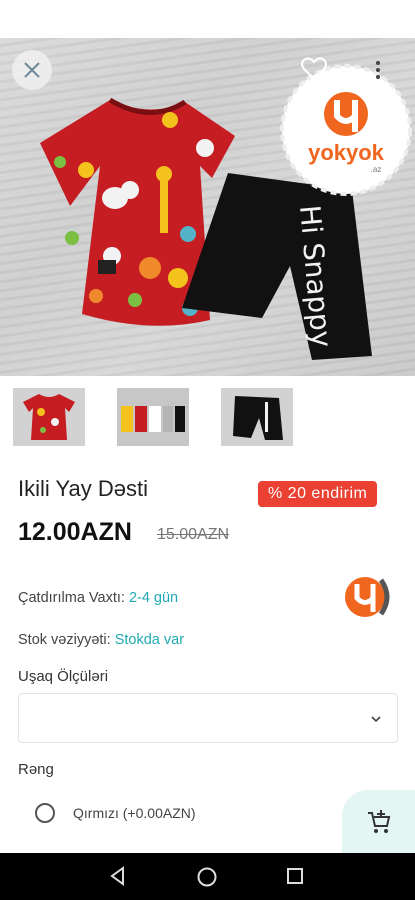  I want to click on home-circle-icon, so click(207, 877).